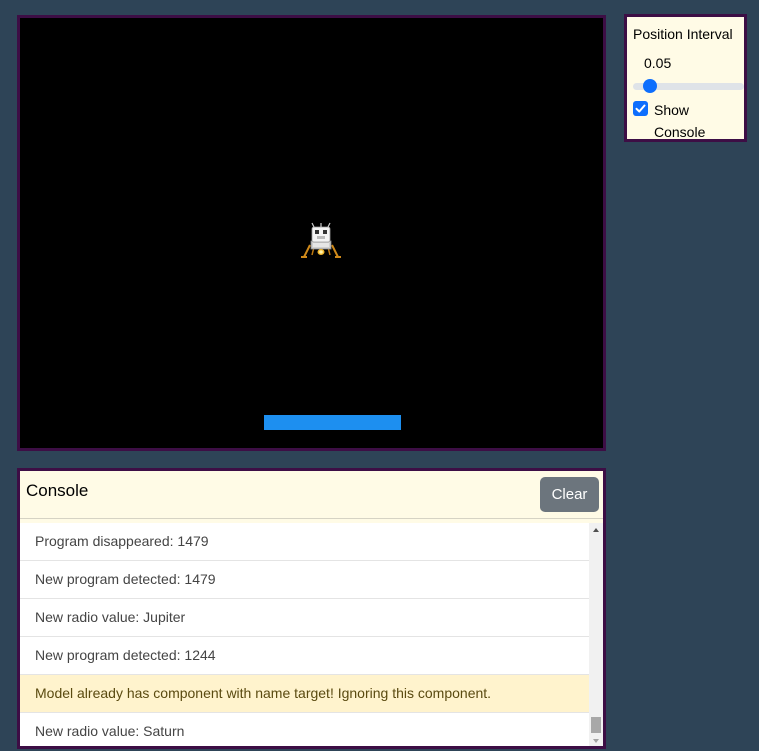 This screenshot has width=759, height=751. Describe the element at coordinates (684, 121) in the screenshot. I see `show-console-label: Show Console` at that location.